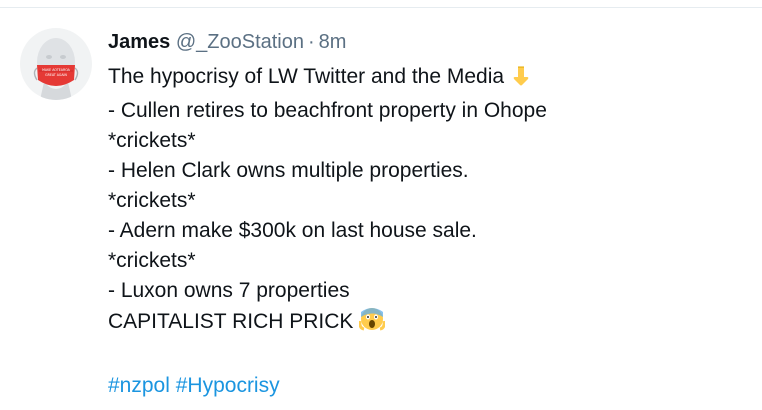 The width and height of the screenshot is (762, 410). I want to click on tweet-line-7: *crickets*, so click(152, 260).